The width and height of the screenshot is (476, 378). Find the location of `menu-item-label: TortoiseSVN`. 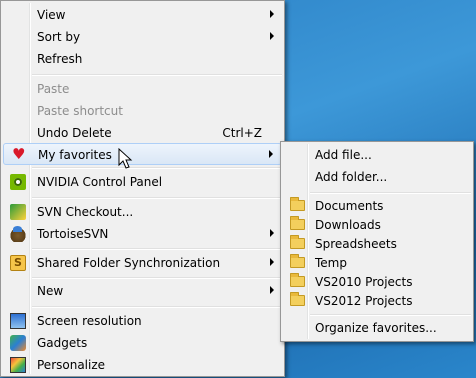

menu-item-label: TortoiseSVN is located at coordinates (73, 234).